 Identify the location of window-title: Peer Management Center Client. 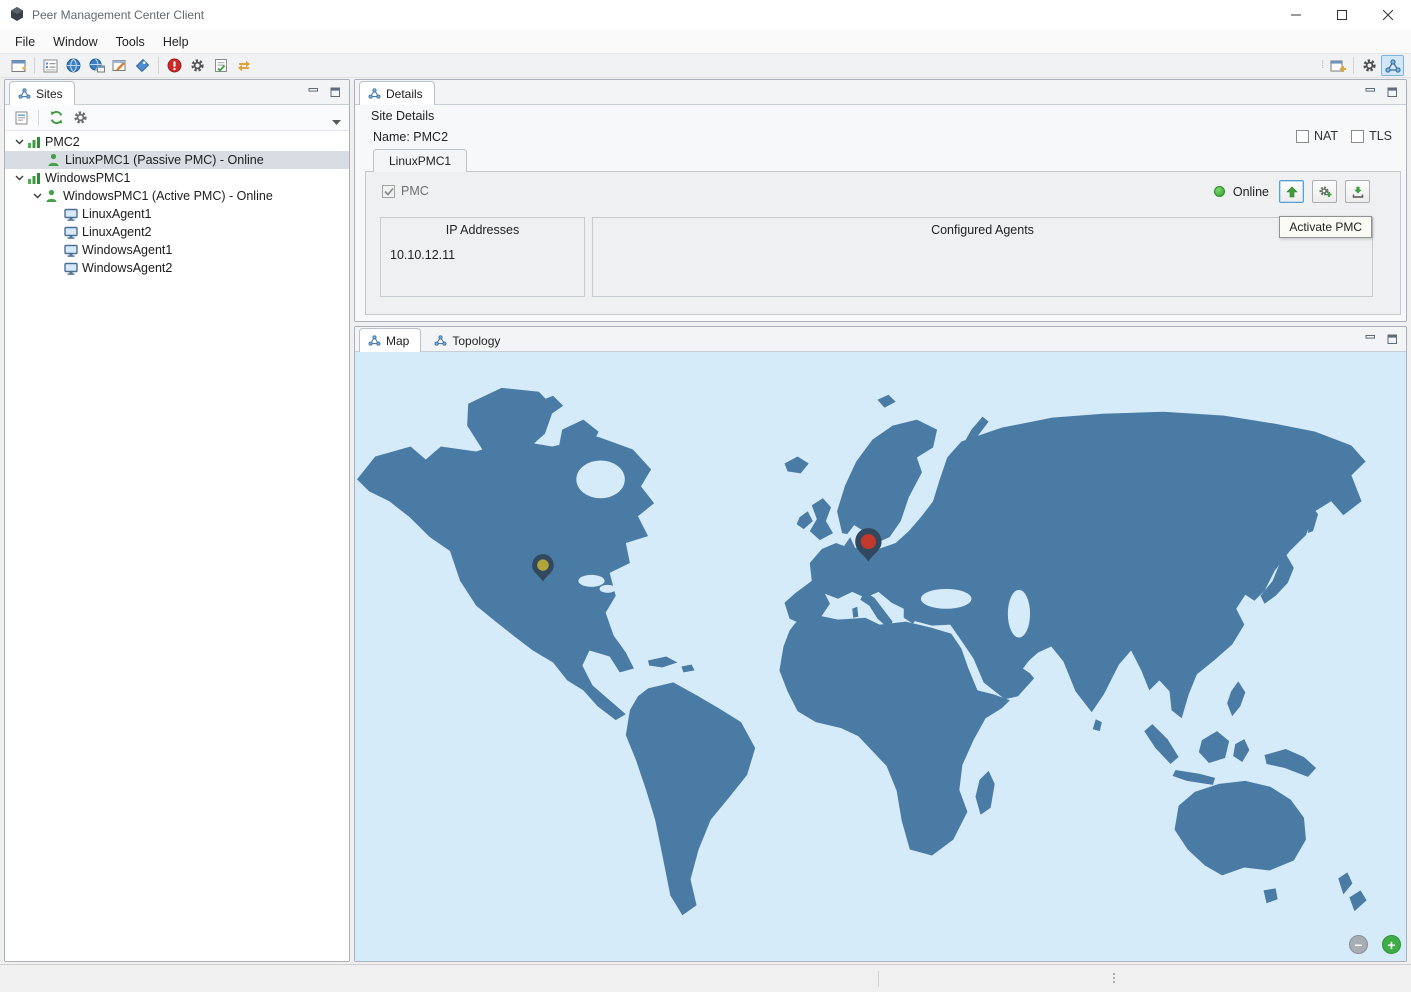
(118, 15).